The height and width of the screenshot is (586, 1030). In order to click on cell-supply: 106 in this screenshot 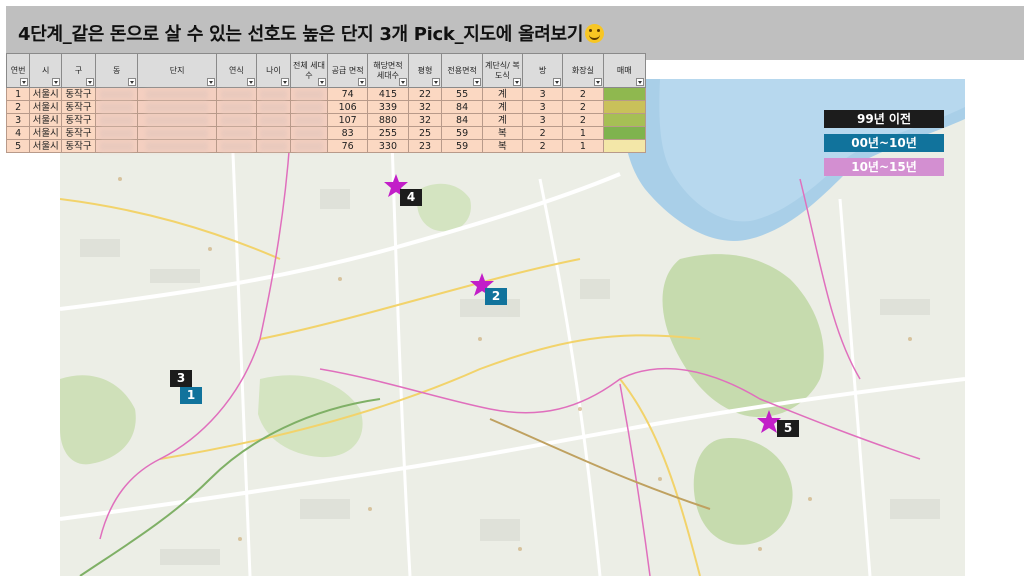, I will do `click(348, 107)`.